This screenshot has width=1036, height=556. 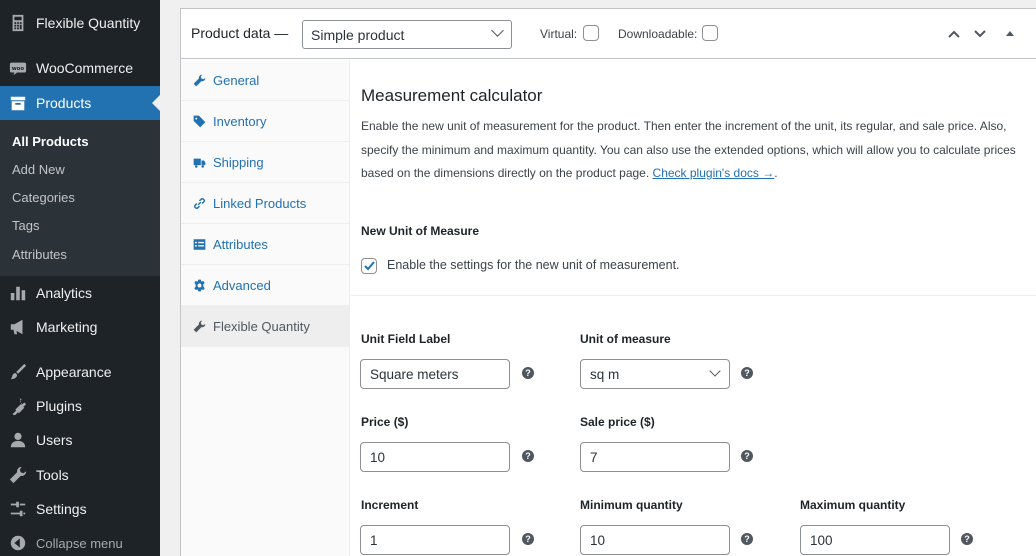 What do you see at coordinates (236, 80) in the screenshot?
I see `tab-label: General` at bounding box center [236, 80].